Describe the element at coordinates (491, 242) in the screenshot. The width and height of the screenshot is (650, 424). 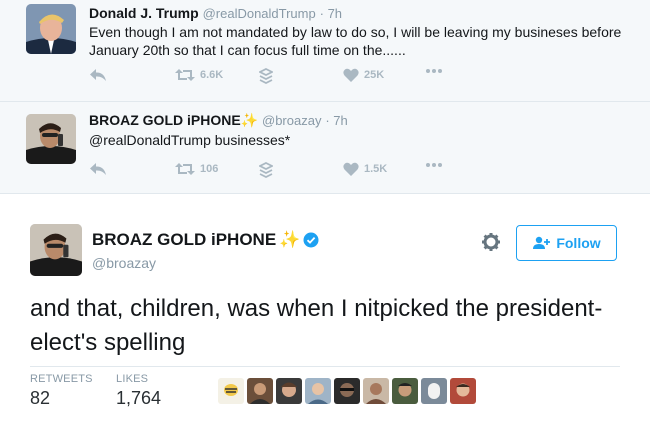
I see `gear-icon` at that location.